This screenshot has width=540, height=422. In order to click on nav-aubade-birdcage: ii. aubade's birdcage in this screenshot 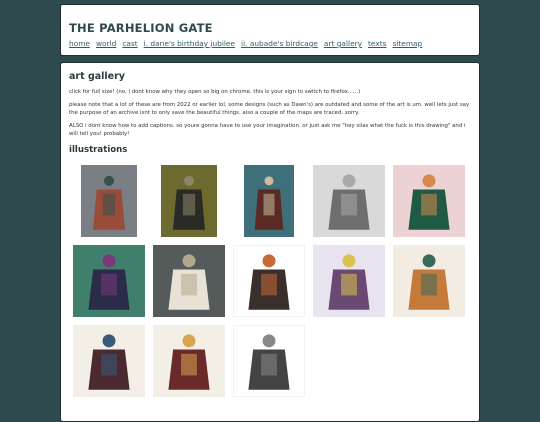, I will do `click(279, 43)`.